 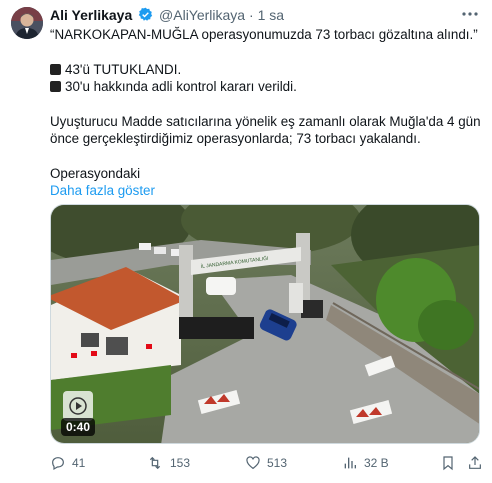 I want to click on retweet-icon, so click(x=155, y=463).